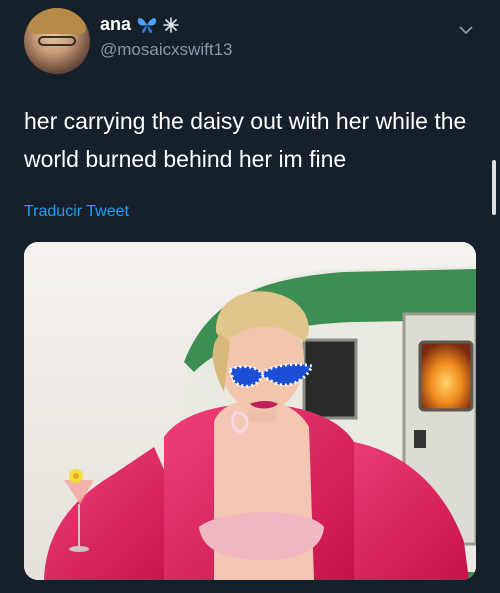 This screenshot has width=500, height=593. Describe the element at coordinates (57, 41) in the screenshot. I see `avatar` at that location.